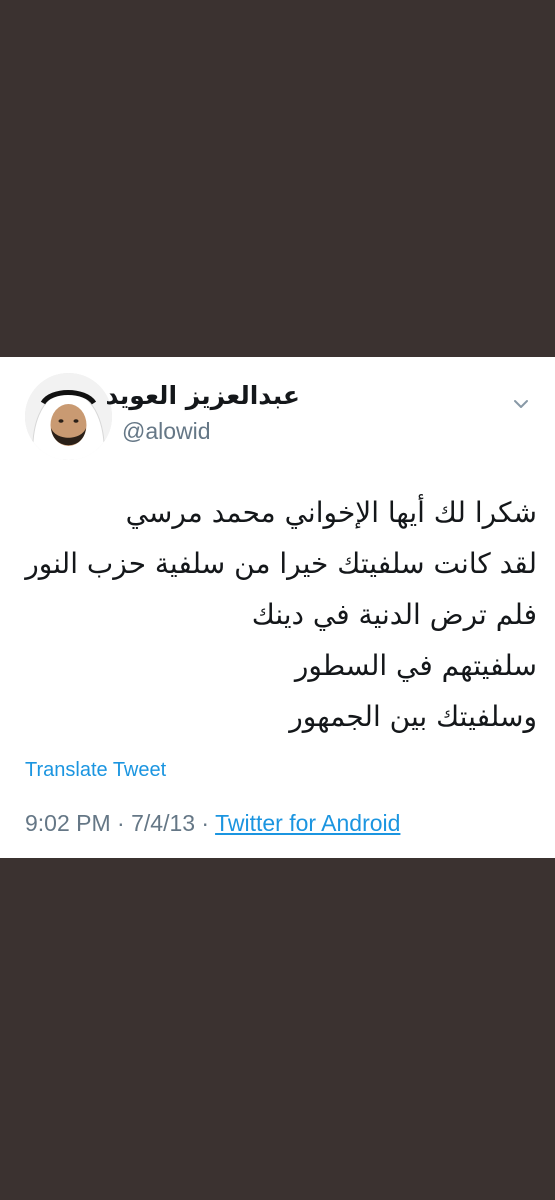 Image resolution: width=555 pixels, height=1200 pixels. I want to click on tweet-text-line: سلفيتهم في السطور, so click(415, 665).